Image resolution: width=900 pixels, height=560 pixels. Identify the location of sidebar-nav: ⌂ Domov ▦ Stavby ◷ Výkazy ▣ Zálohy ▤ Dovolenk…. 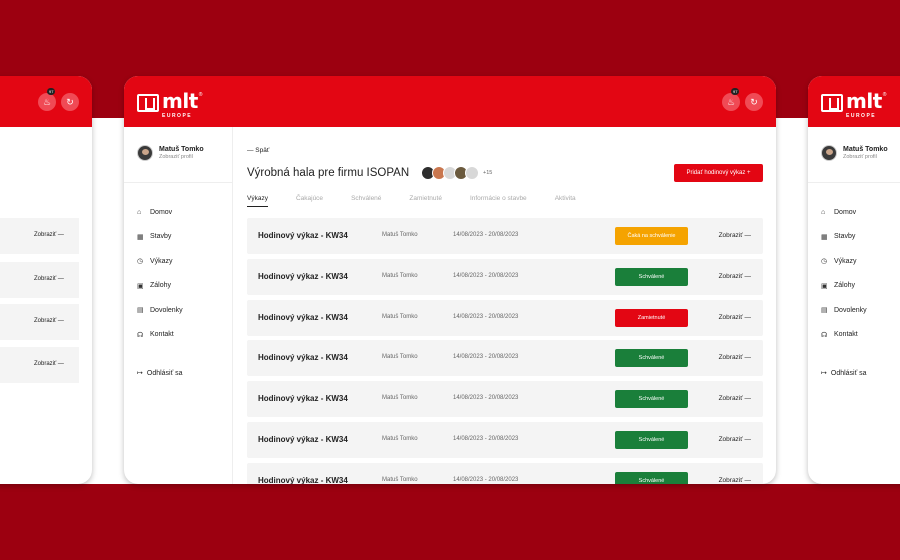
(844, 273).